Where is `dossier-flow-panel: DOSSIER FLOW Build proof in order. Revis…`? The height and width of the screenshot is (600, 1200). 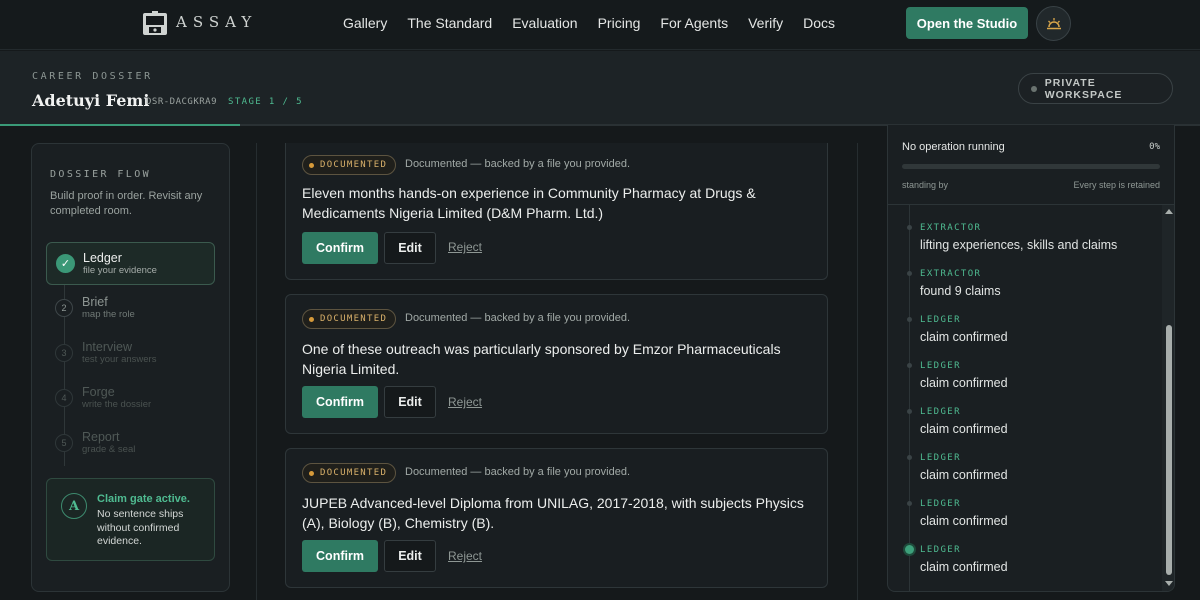 dossier-flow-panel: DOSSIER FLOW Build proof in order. Revis… is located at coordinates (130, 367).